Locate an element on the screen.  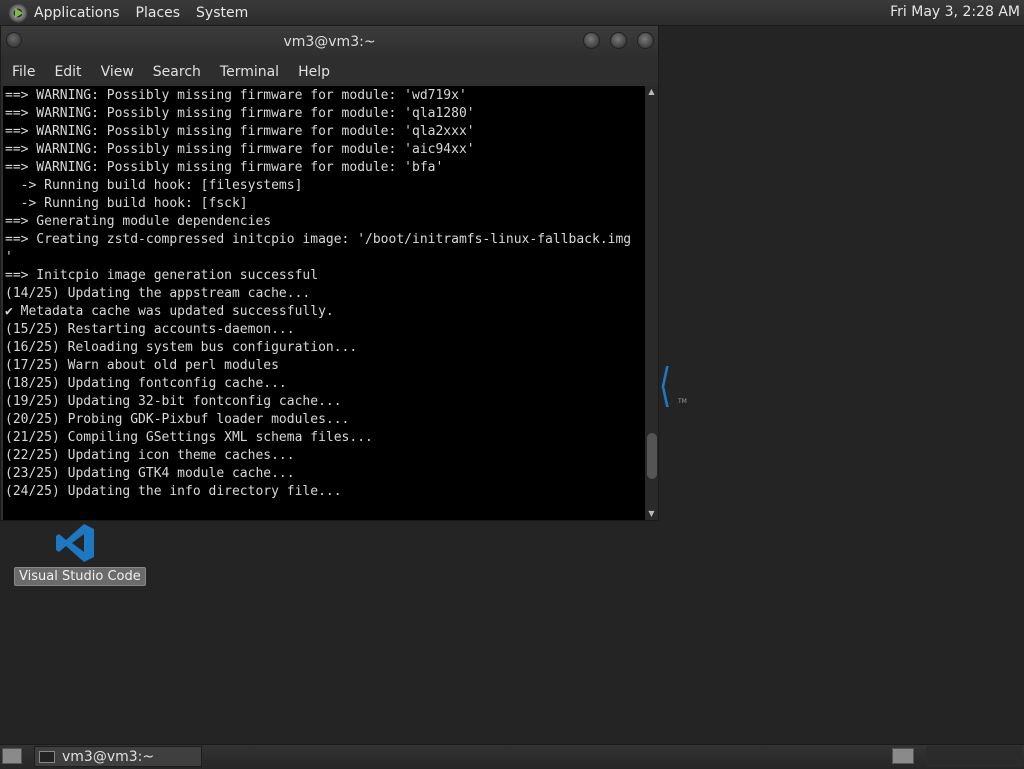
taskbar-terminal-label: vm3@vm3:~ is located at coordinates (108, 756).